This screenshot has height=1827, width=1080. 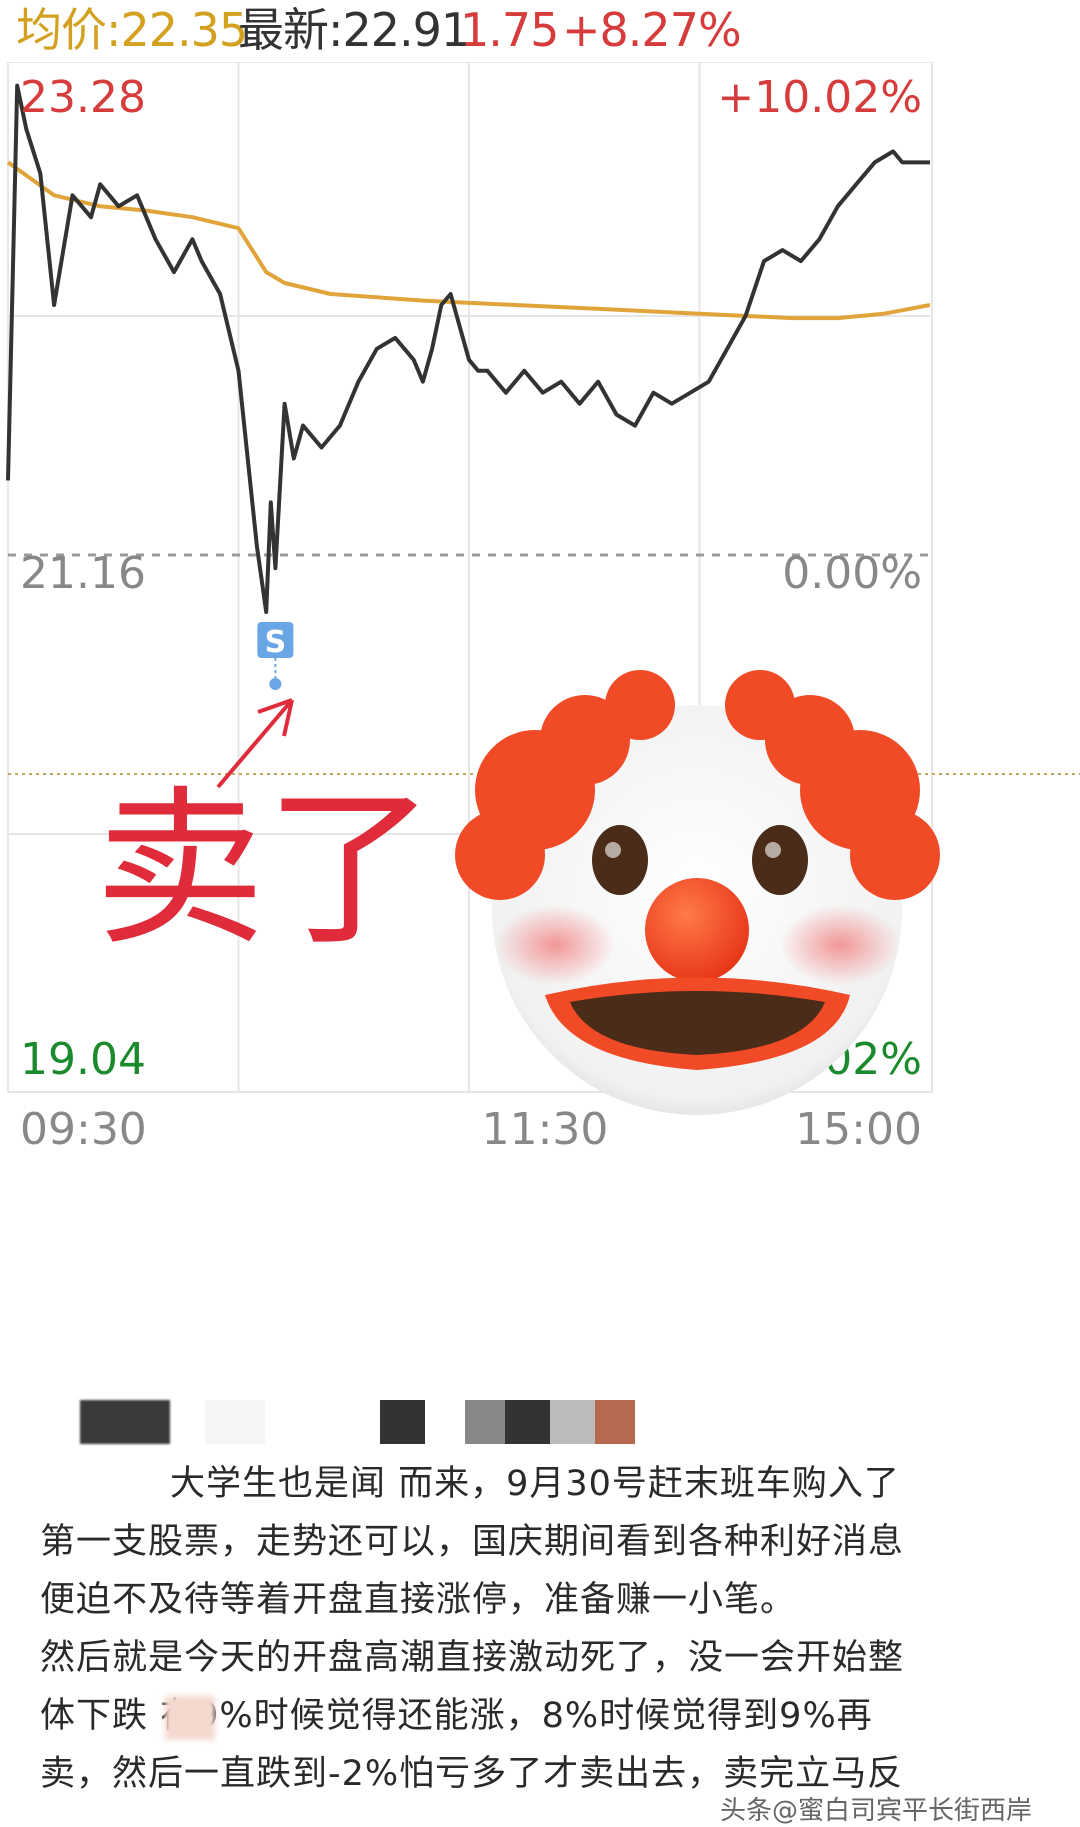 I want to click on sell-annotation: 卖了, so click(x=265, y=833).